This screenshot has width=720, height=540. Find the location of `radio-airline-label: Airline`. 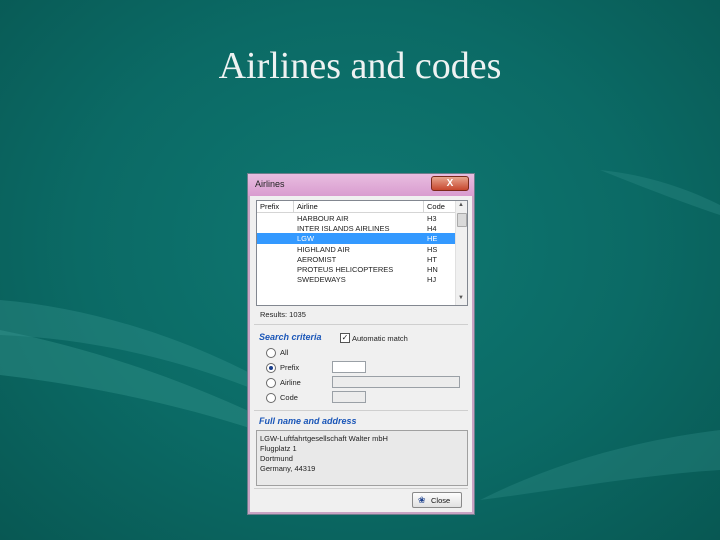

radio-airline-label: Airline is located at coordinates (290, 382).